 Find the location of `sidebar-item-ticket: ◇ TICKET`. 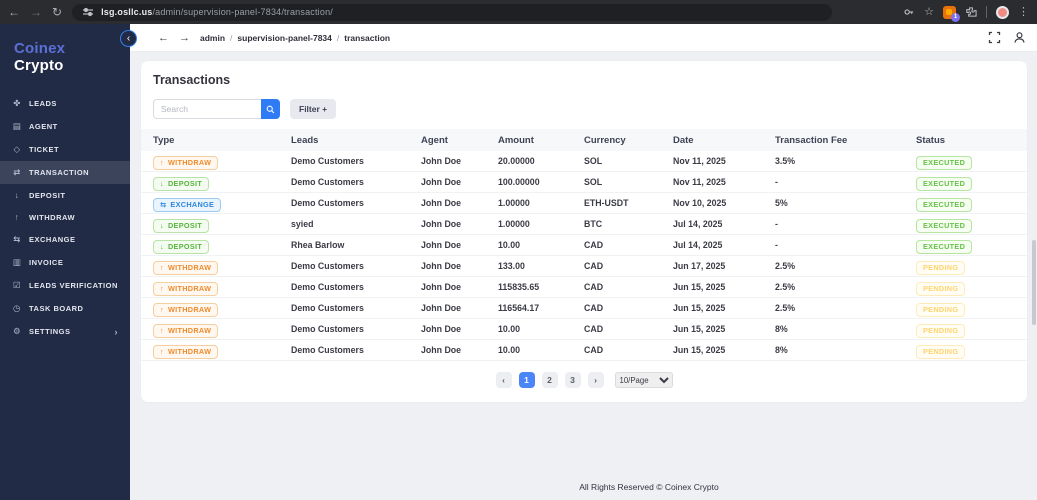

sidebar-item-ticket: ◇ TICKET is located at coordinates (65, 149).